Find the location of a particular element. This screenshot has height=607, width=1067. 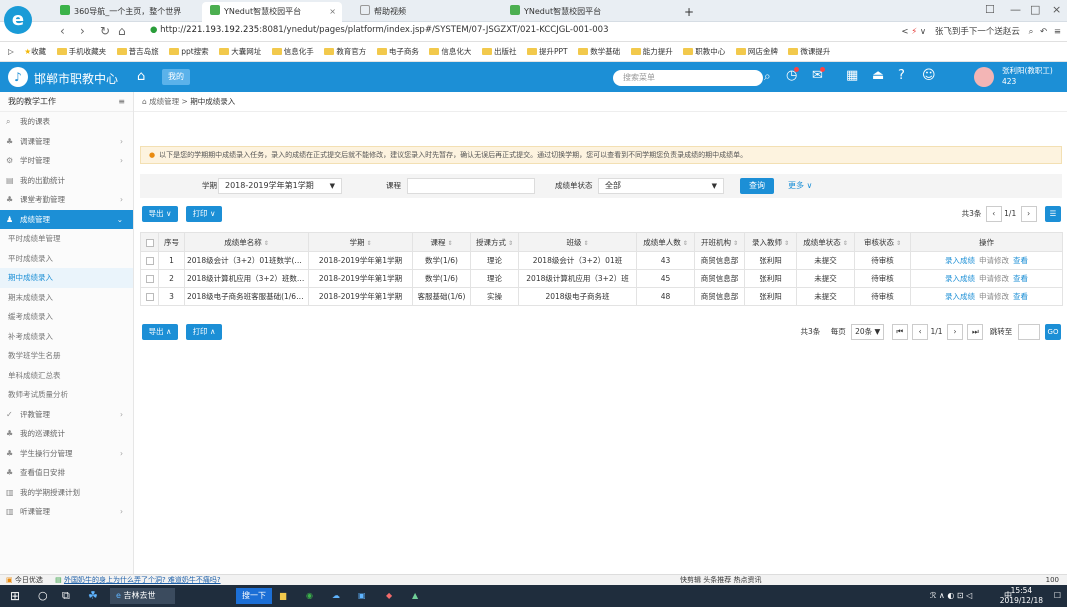

minimize-icon: — is located at coordinates (1015, 9).